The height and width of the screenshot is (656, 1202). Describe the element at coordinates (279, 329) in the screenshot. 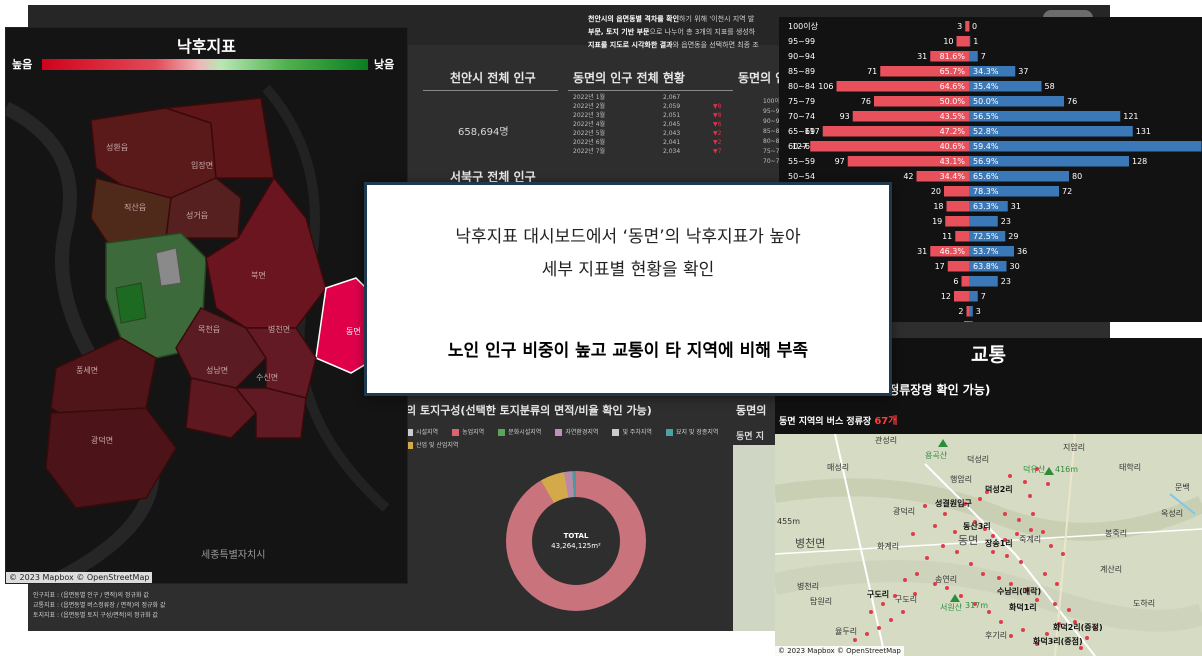

I see `label-byeongcheon: 병천면` at that location.